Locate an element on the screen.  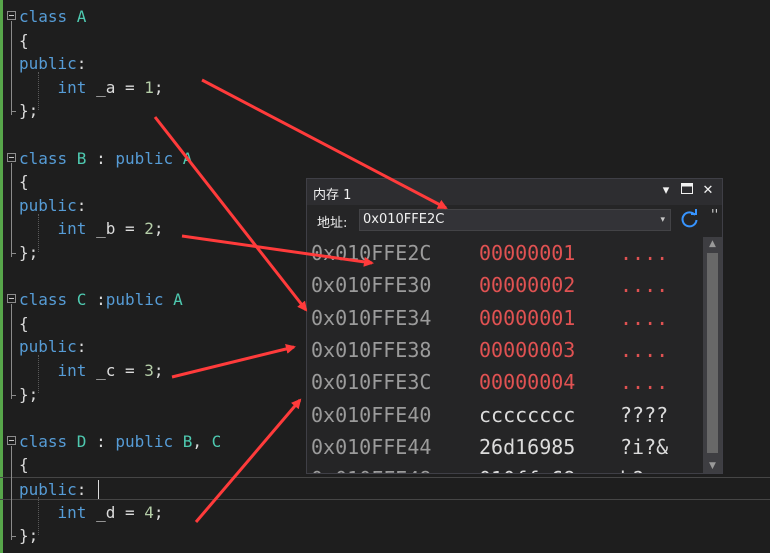
code-token: , is located at coordinates (202, 441).